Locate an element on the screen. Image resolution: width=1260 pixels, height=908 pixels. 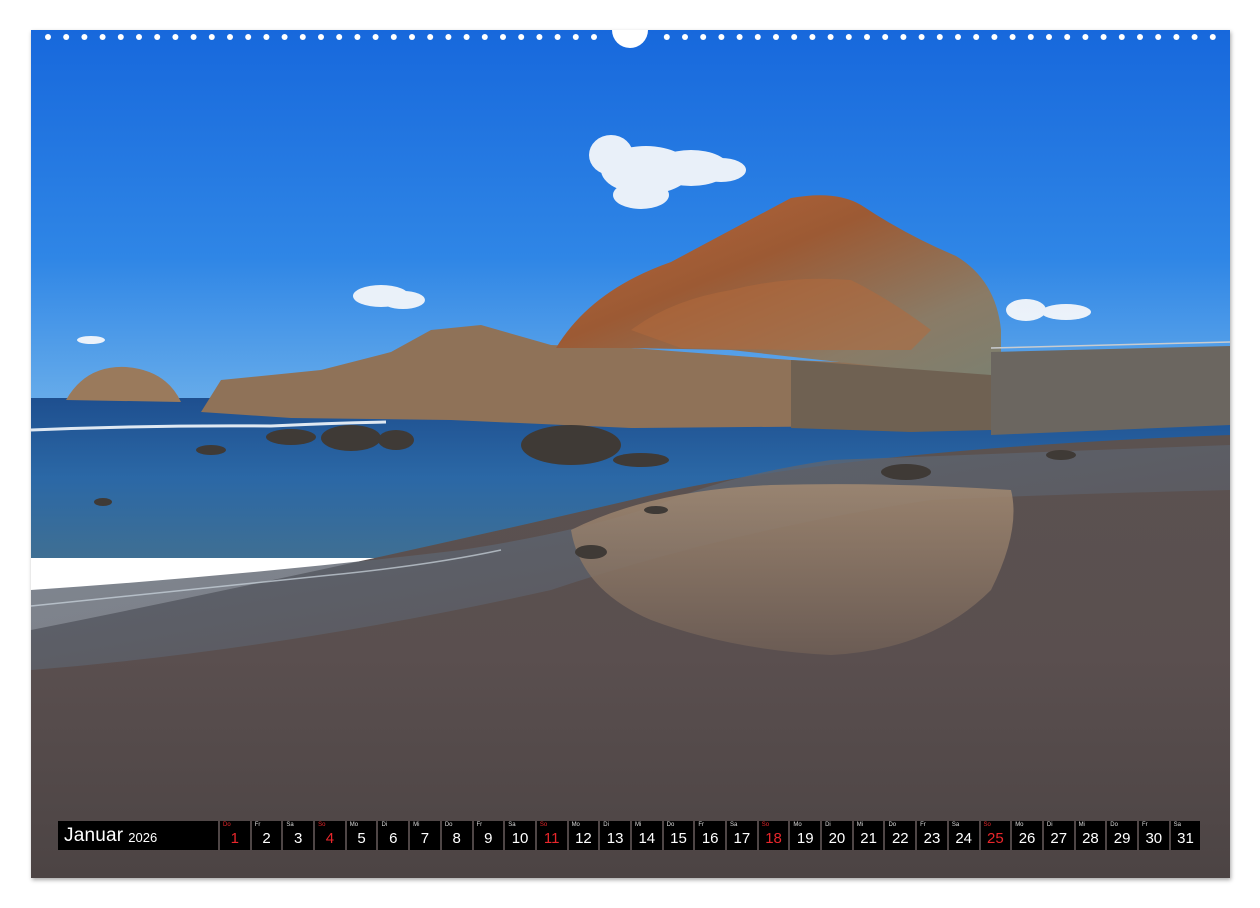
day-number: 12 is located at coordinates (583, 838).